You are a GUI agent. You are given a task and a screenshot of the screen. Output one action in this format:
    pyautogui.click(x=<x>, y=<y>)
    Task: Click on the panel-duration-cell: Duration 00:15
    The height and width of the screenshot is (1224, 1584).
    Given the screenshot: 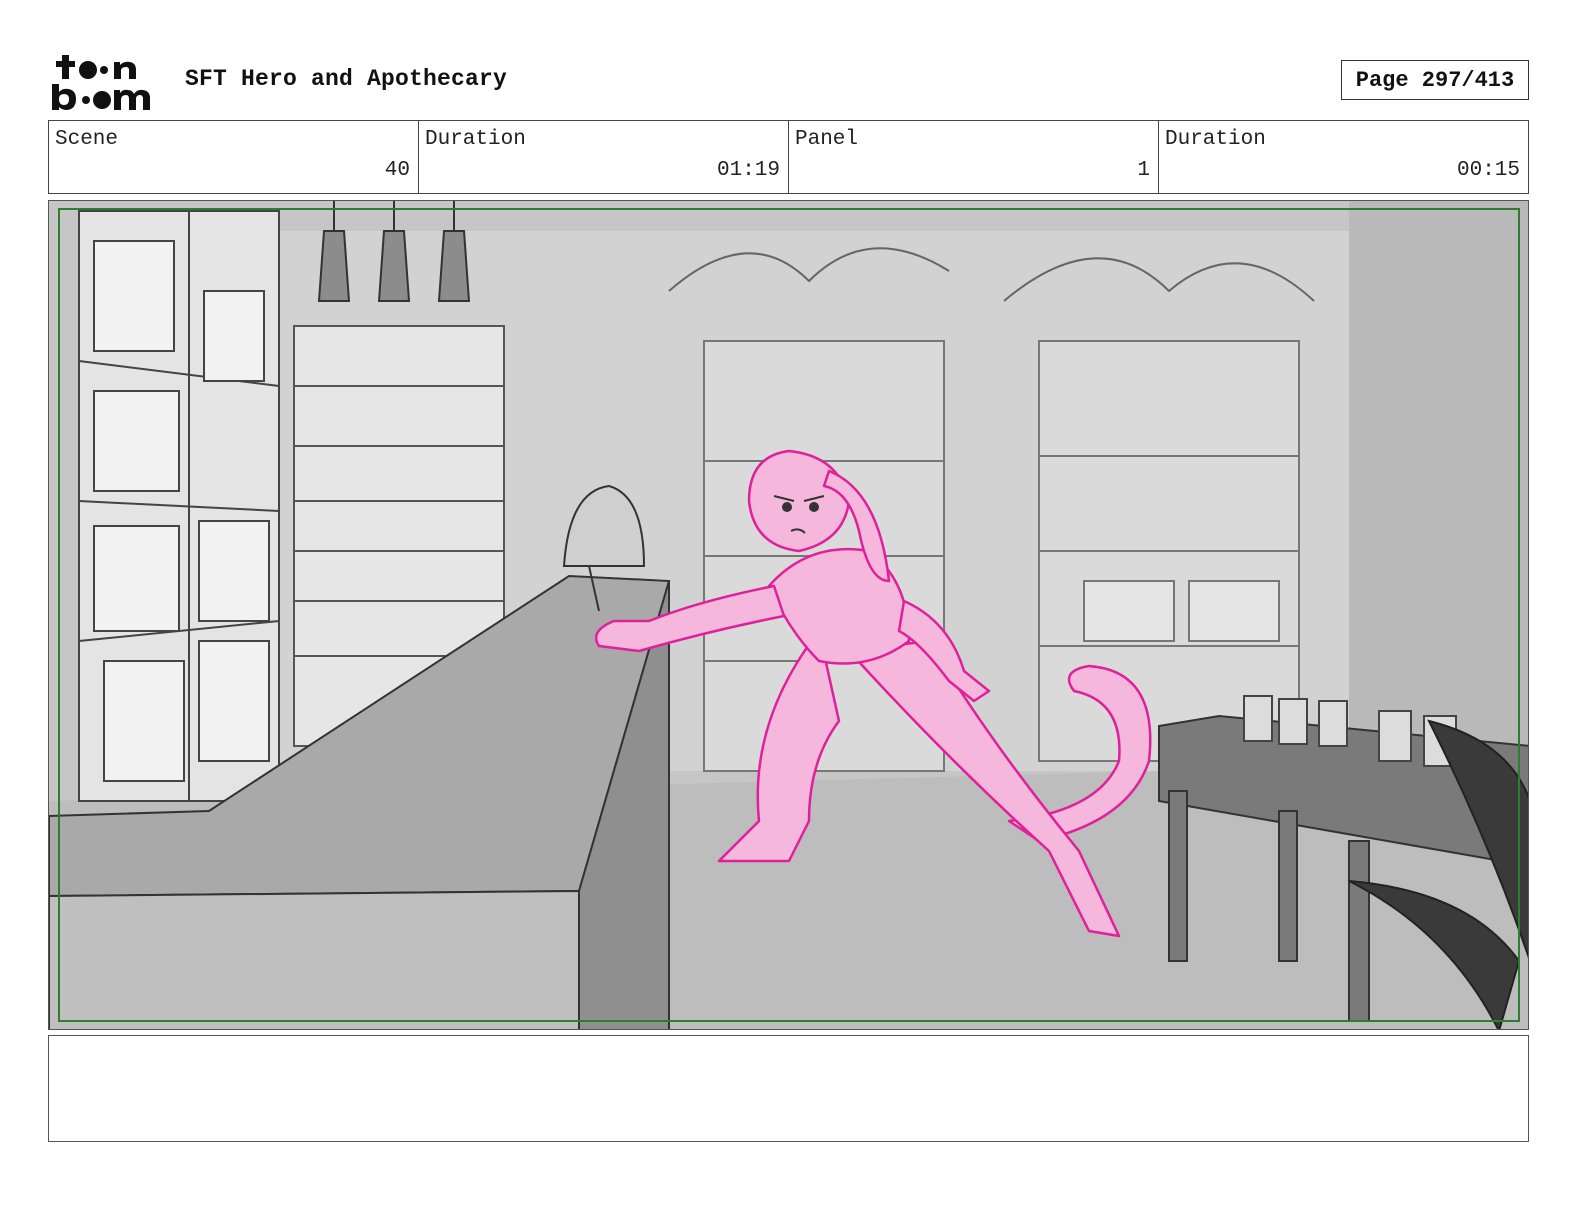 What is the action you would take?
    pyautogui.click(x=1343, y=157)
    